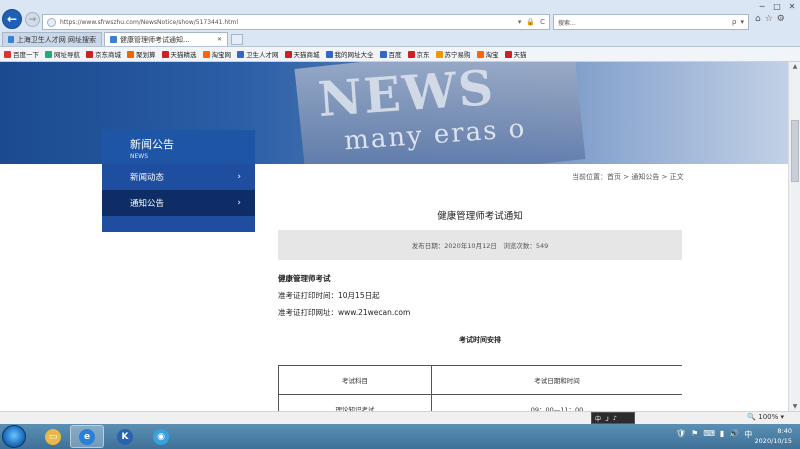 Image resolution: width=800 pixels, height=449 pixels. What do you see at coordinates (12, 19) in the screenshot?
I see `back-button: ←` at bounding box center [12, 19].